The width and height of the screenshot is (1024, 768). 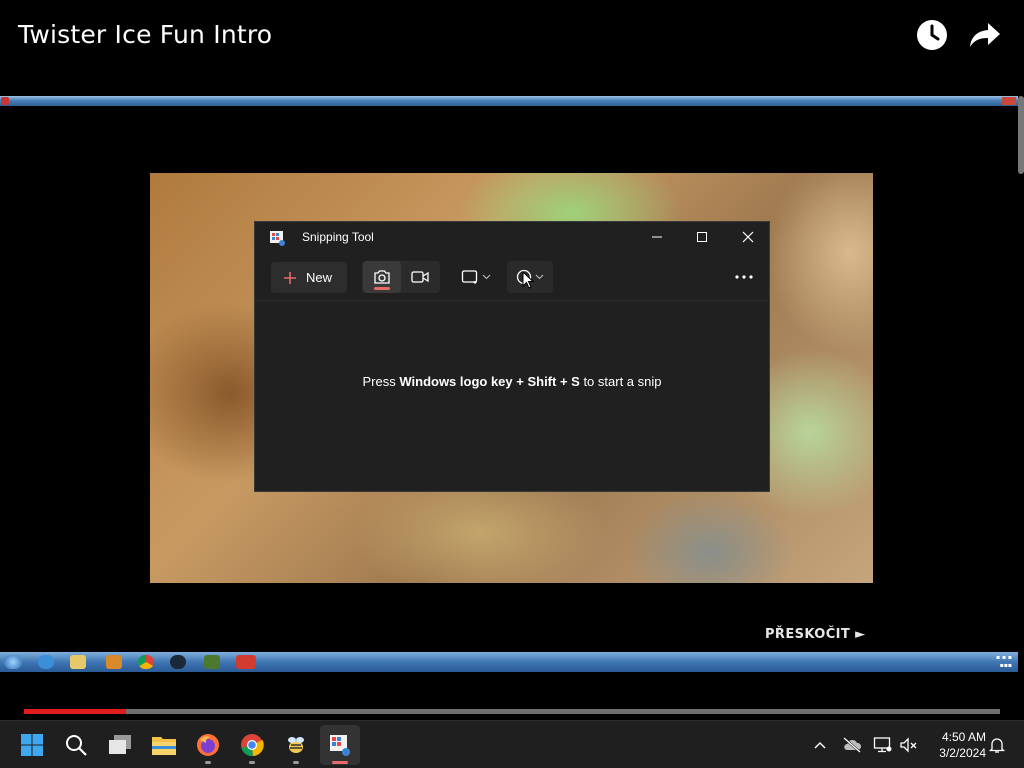 I want to click on bell-icon, so click(x=997, y=745).